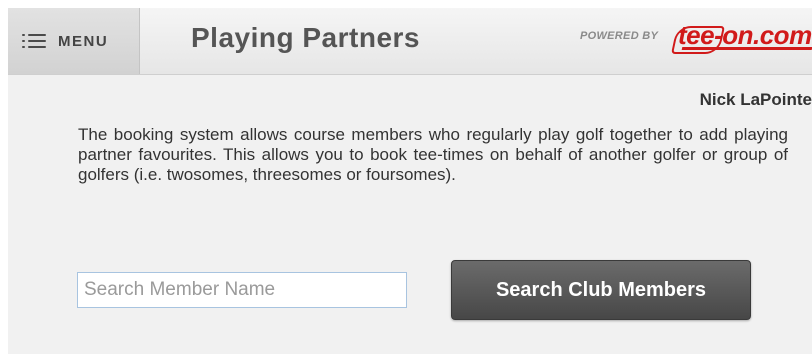 The image size is (812, 354). I want to click on powered-by-text: POWERED BY, so click(619, 36).